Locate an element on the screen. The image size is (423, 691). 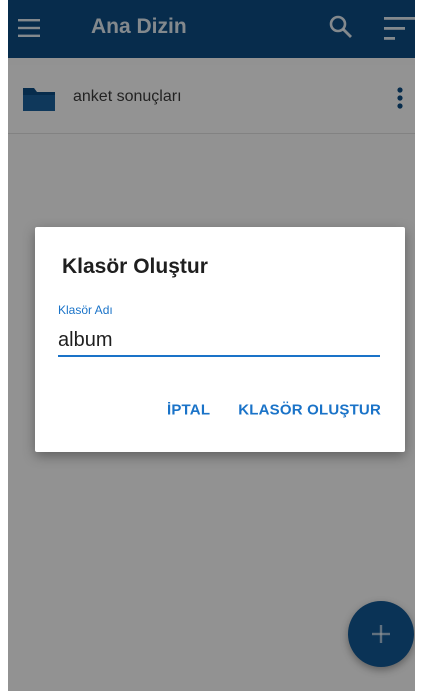
folder-name-label: Klasör Adı is located at coordinates (85, 310).